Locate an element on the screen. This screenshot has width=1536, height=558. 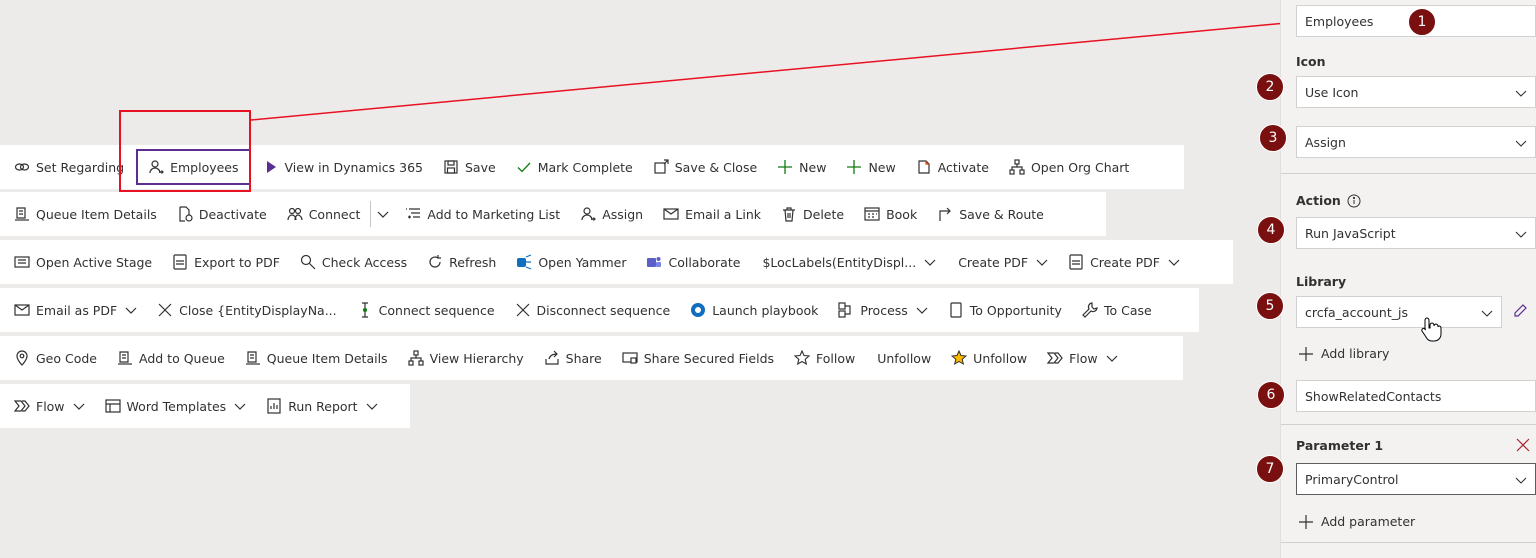
trash-icon is located at coordinates (789, 214).